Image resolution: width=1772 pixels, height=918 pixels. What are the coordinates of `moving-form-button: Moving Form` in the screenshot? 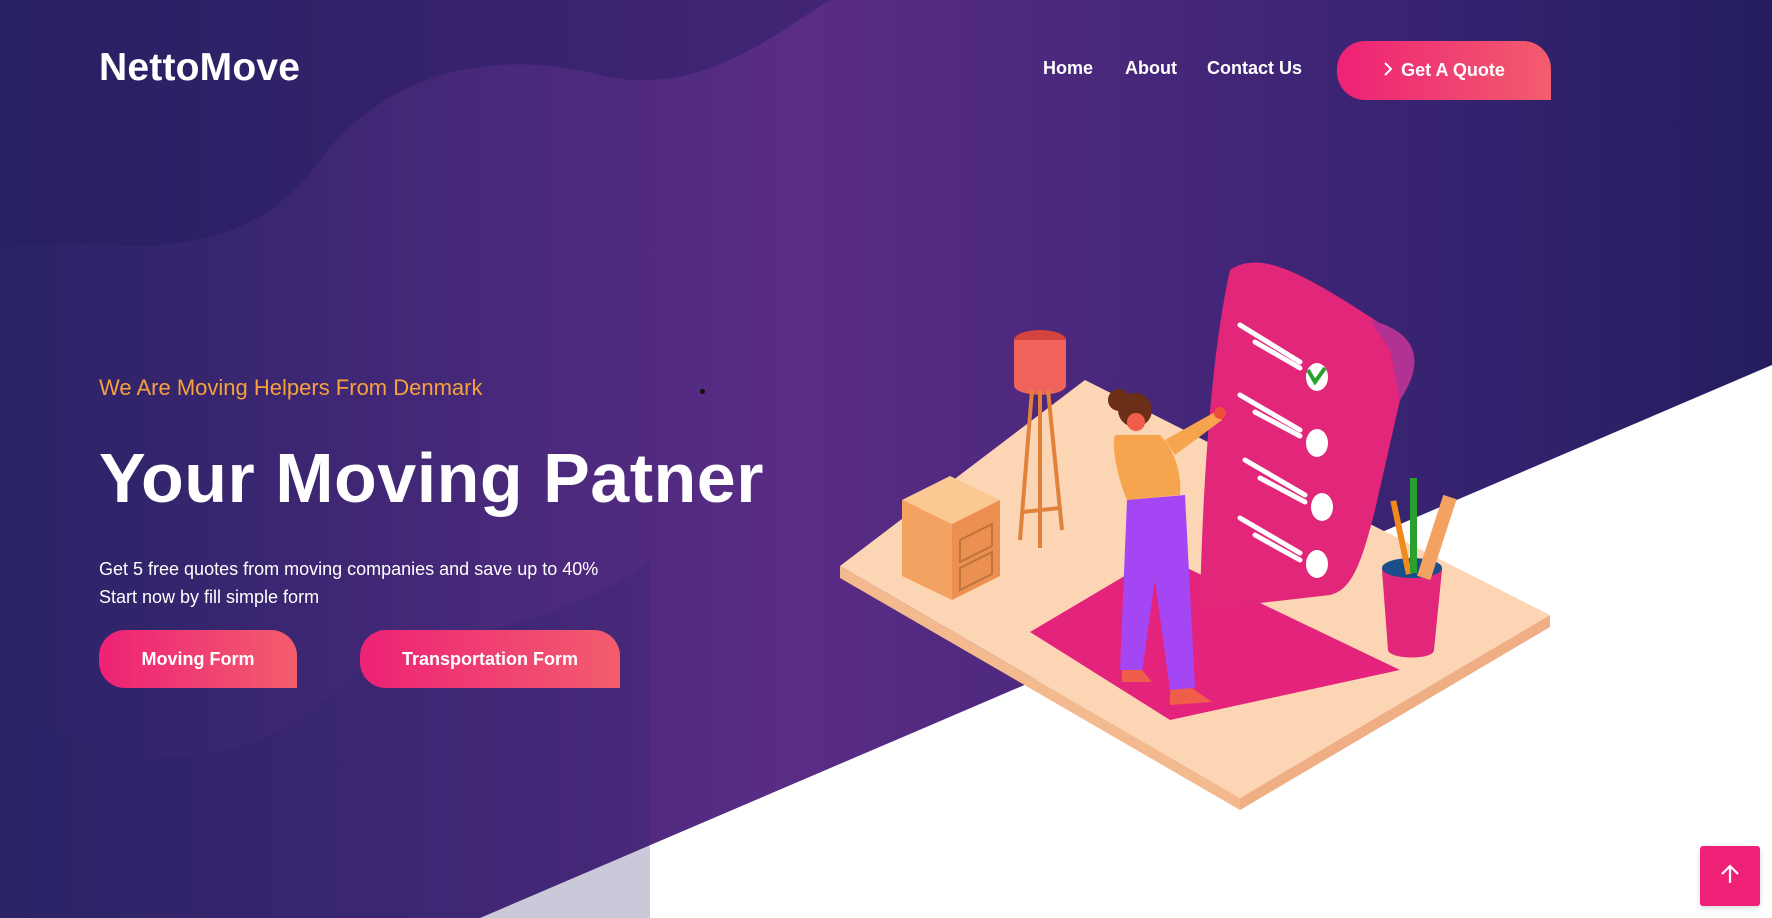 It's located at (198, 659).